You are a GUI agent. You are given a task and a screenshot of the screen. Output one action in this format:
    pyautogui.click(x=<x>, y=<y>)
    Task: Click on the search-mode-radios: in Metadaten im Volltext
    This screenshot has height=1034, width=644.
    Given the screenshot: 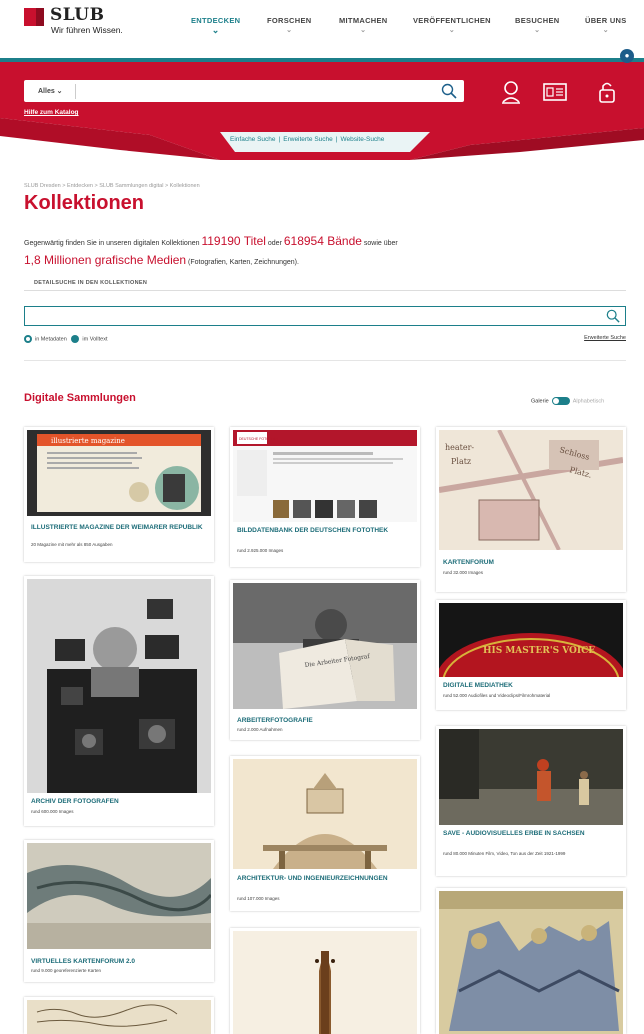 What is the action you would take?
    pyautogui.click(x=65, y=339)
    